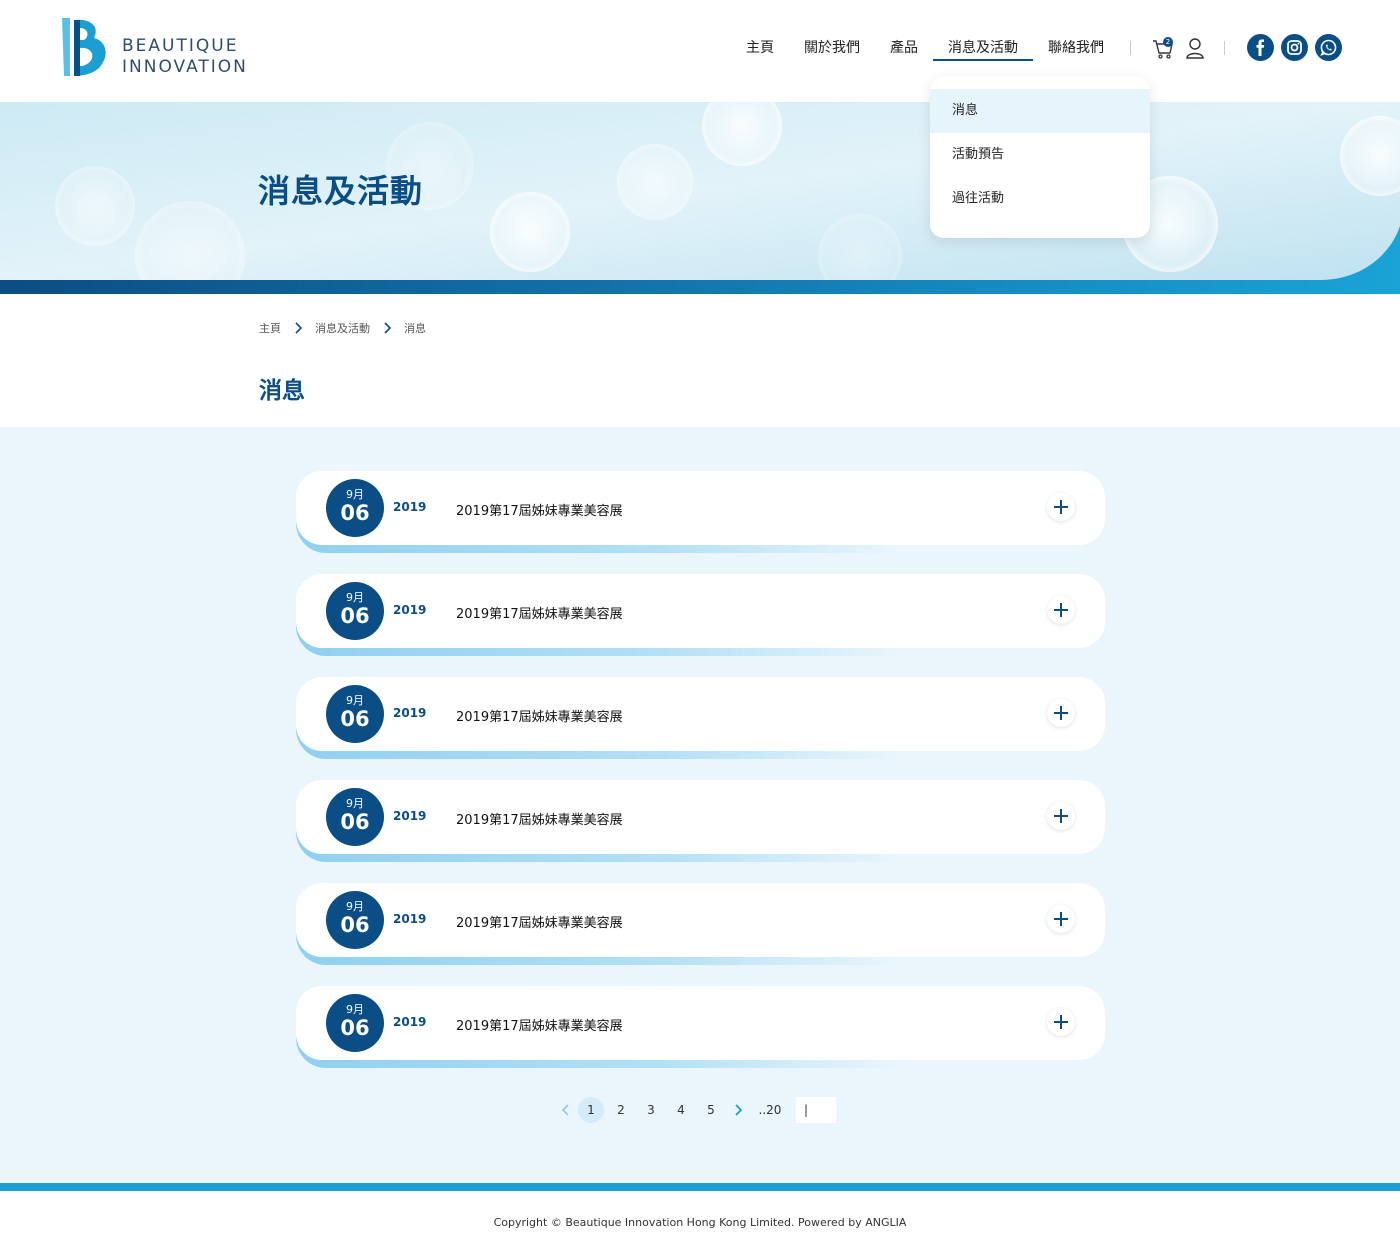 This screenshot has height=1257, width=1400. What do you see at coordinates (904, 50) in the screenshot?
I see `nav-item-products: 產品` at bounding box center [904, 50].